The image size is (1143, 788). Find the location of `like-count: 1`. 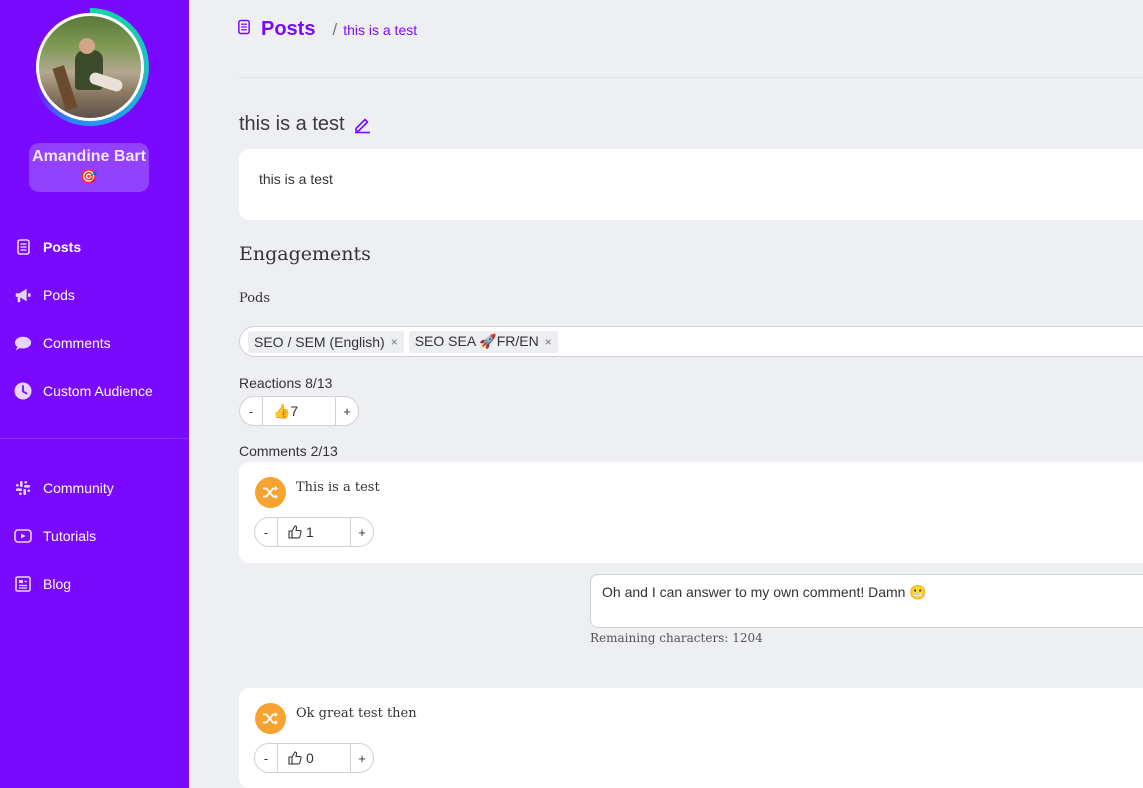

like-count: 1 is located at coordinates (310, 532).